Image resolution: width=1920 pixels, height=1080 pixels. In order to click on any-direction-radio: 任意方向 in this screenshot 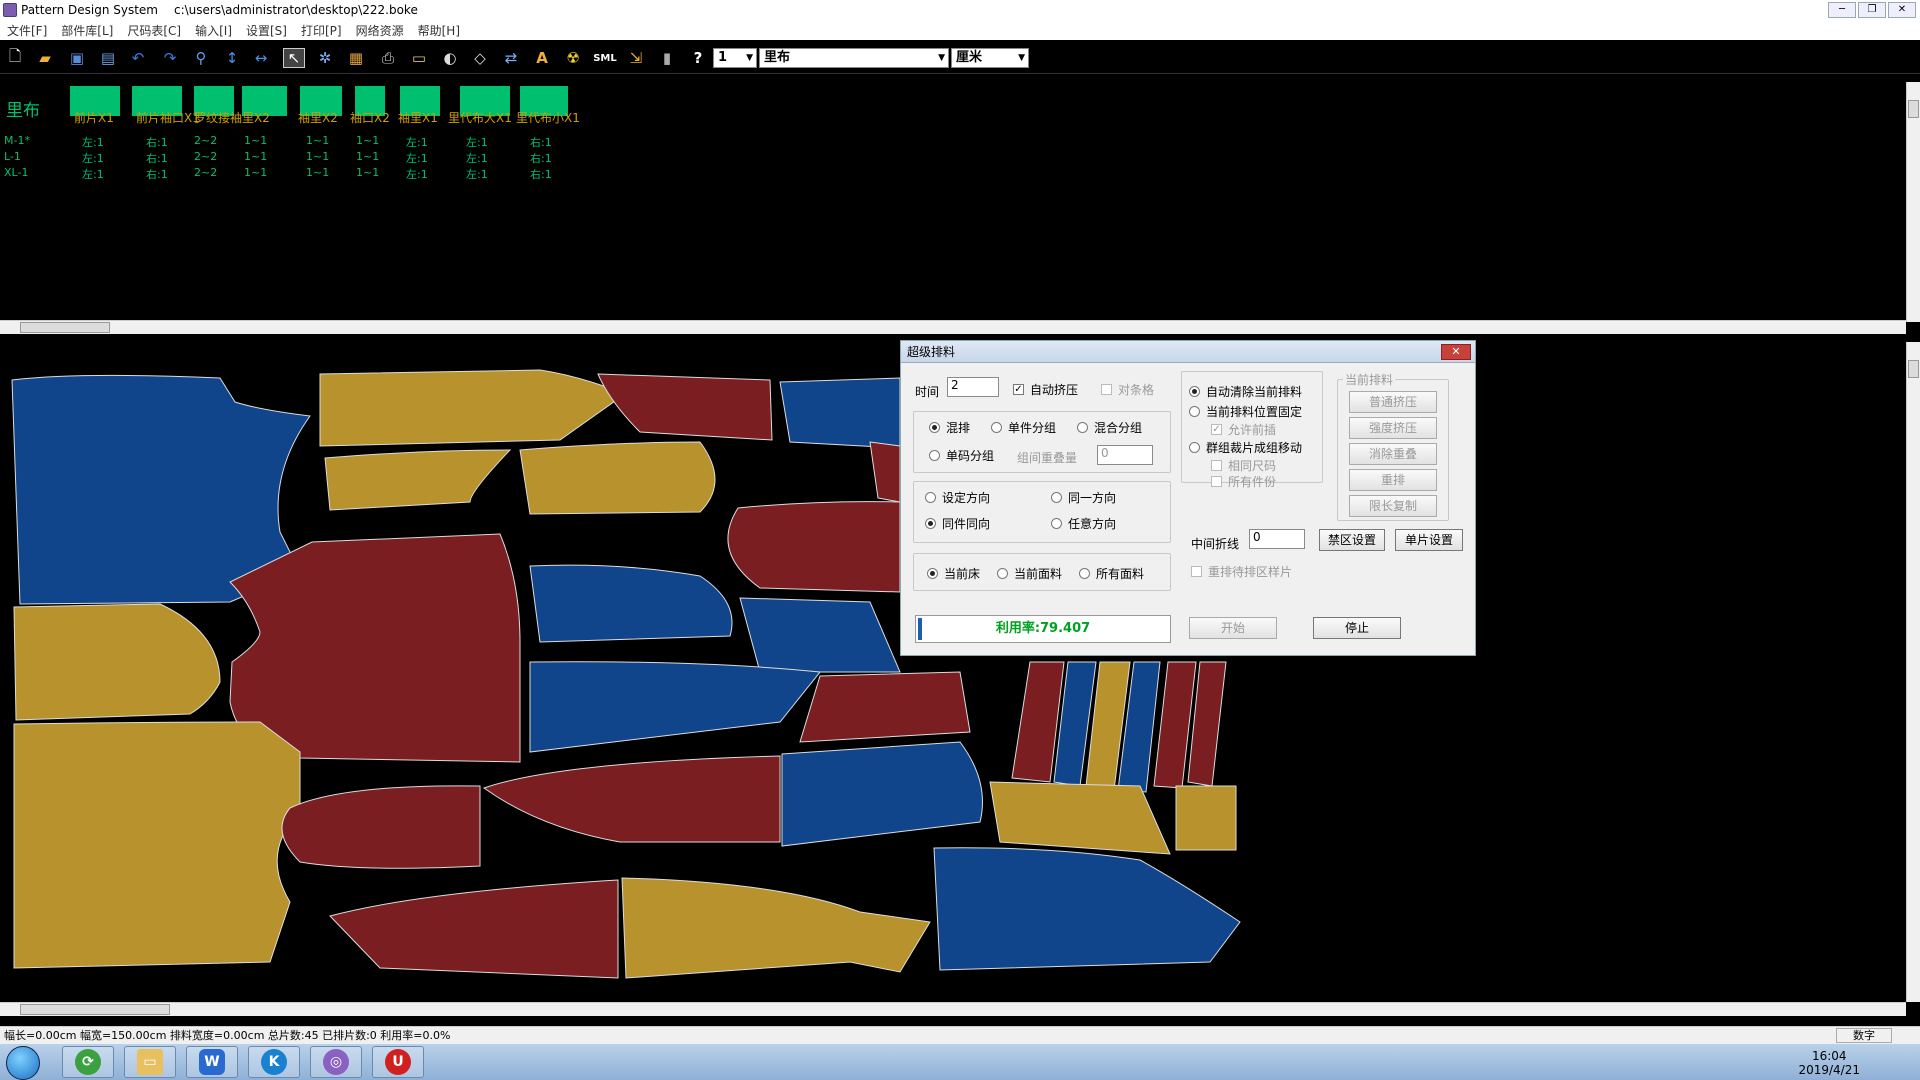, I will do `click(1083, 523)`.